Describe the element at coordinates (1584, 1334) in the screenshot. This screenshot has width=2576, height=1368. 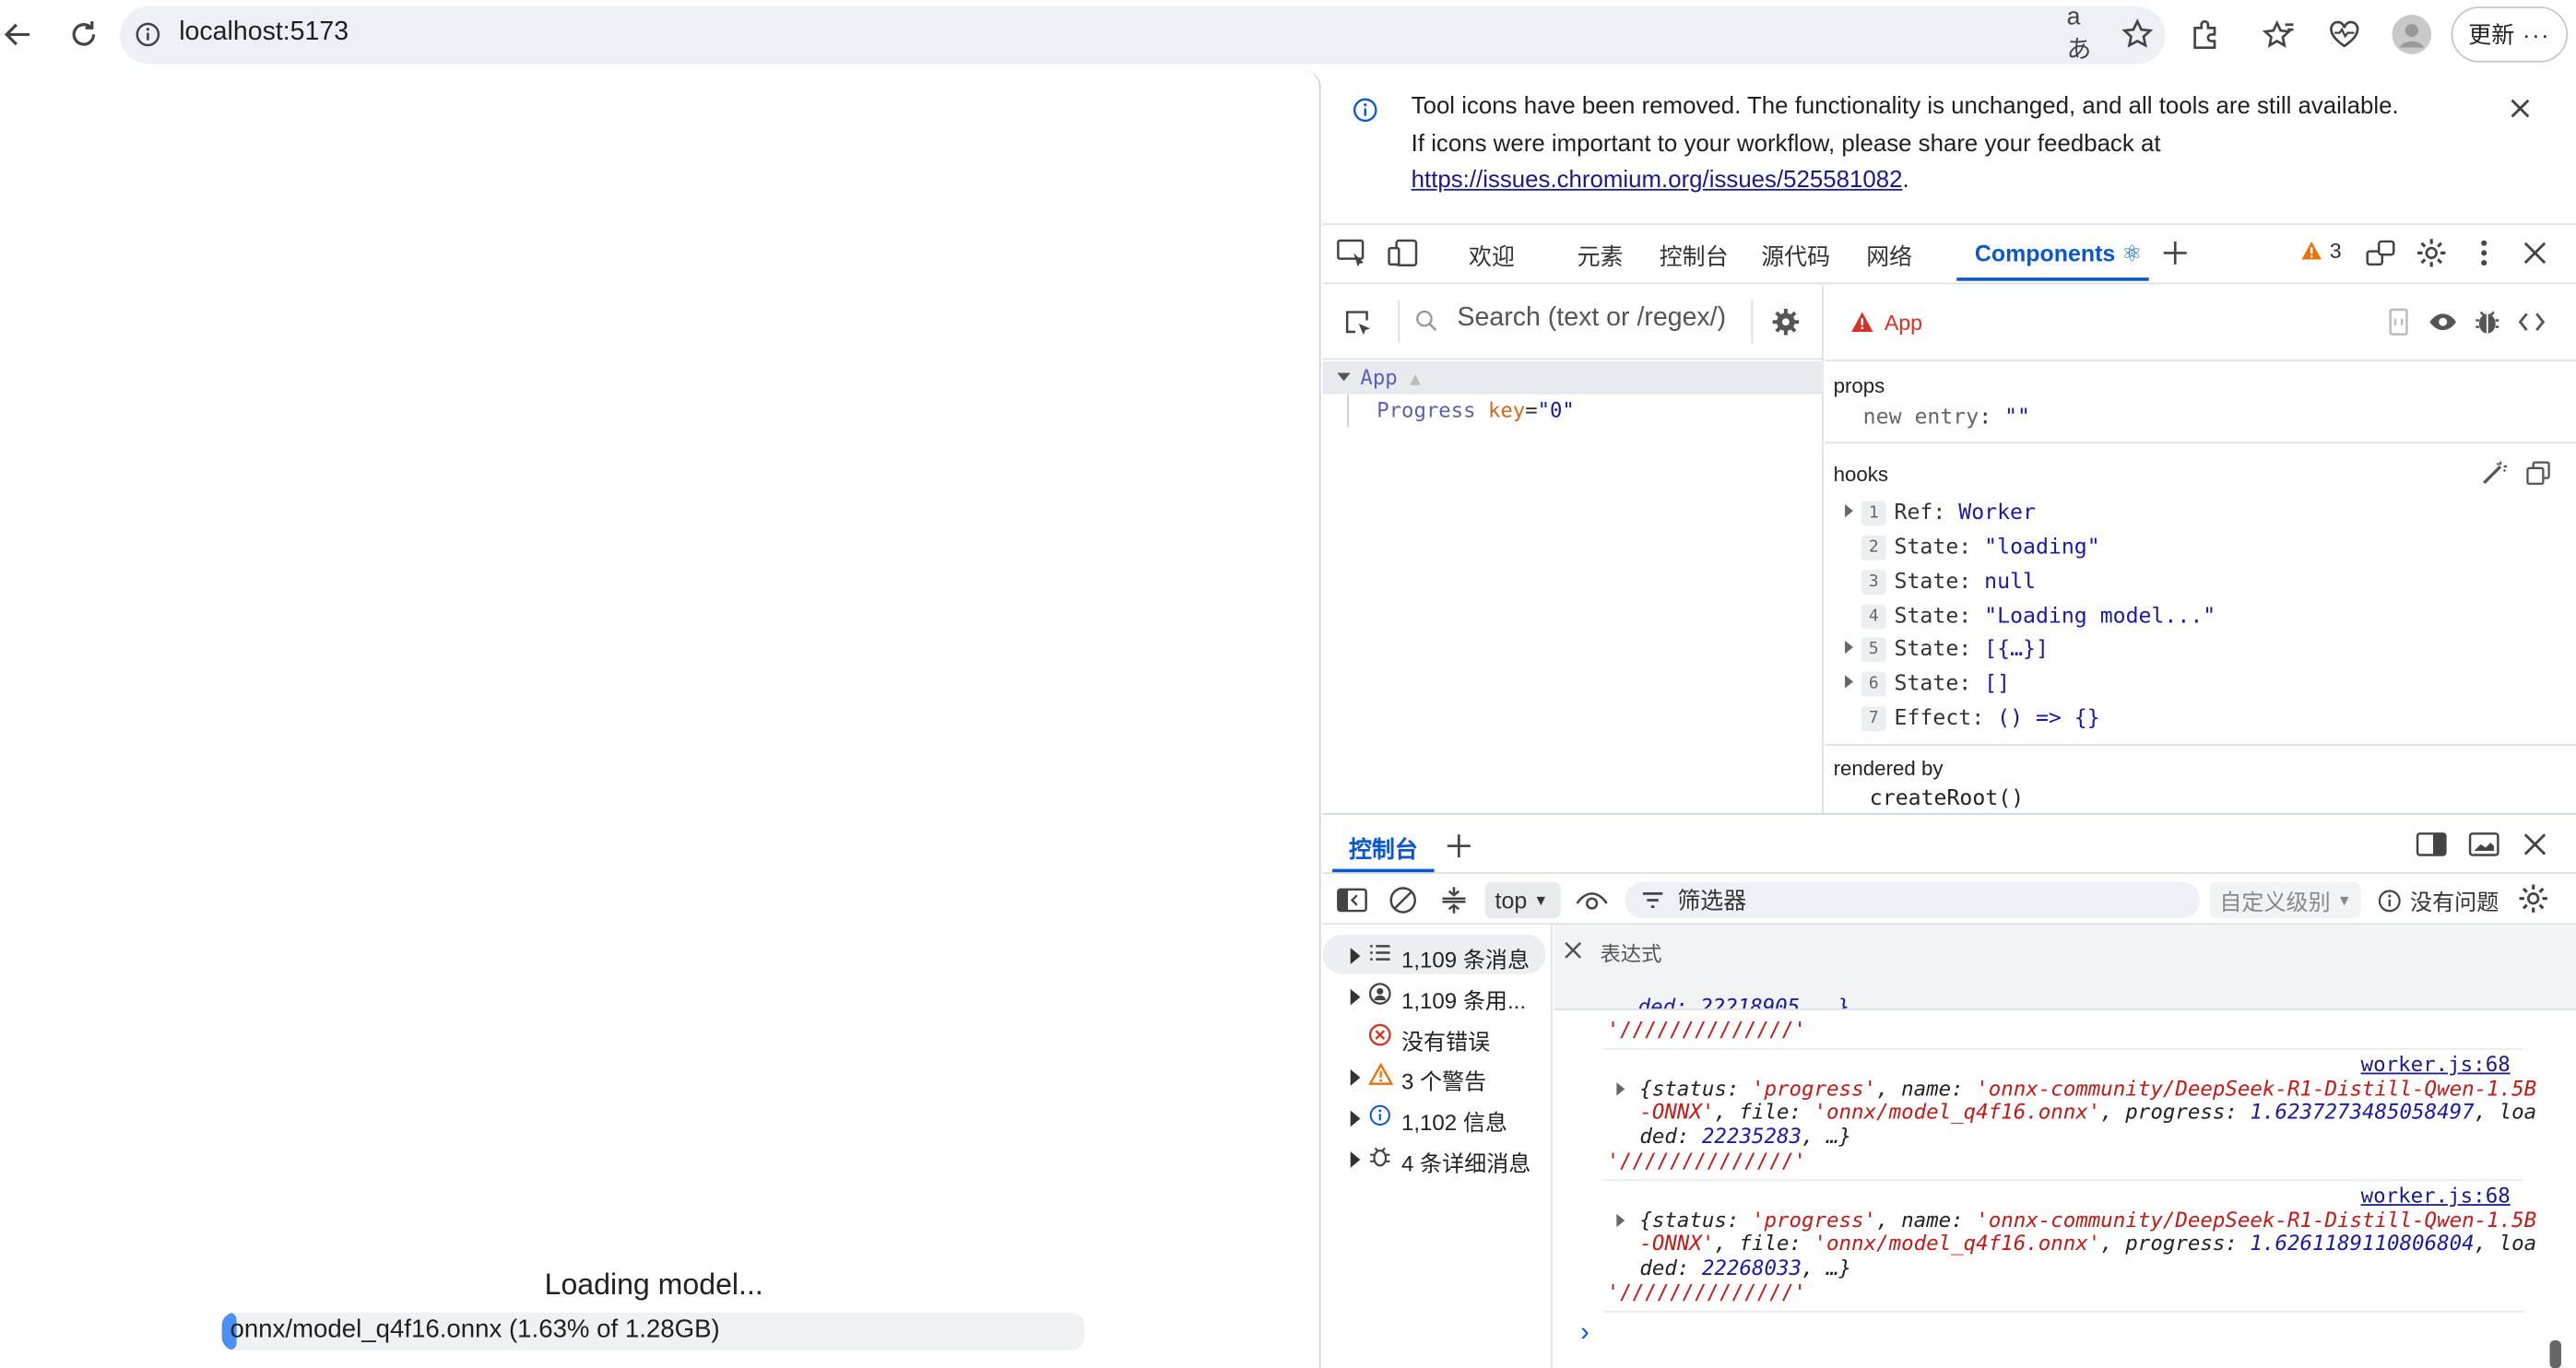
I see `console-prompt: ›` at that location.